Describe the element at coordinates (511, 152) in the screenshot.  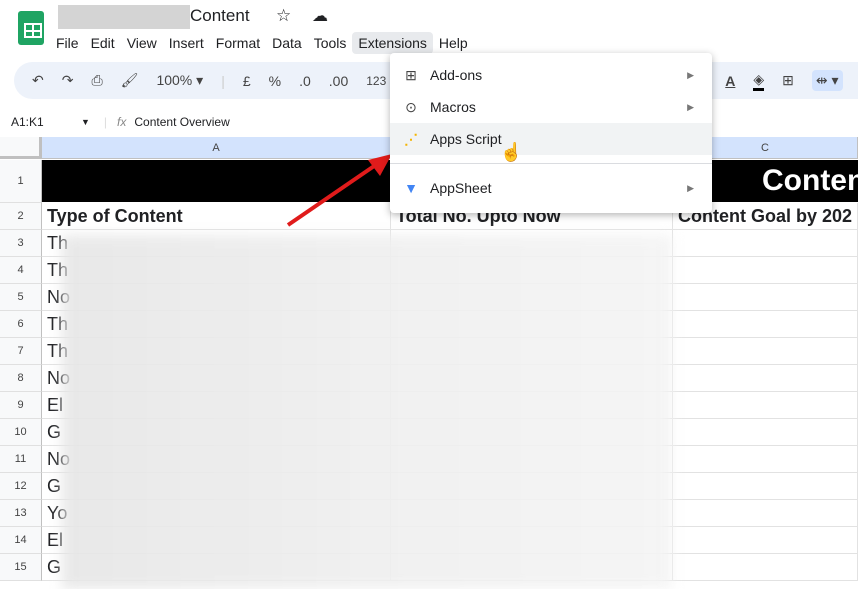
I see `hand-cursor-icon: ☝` at that location.